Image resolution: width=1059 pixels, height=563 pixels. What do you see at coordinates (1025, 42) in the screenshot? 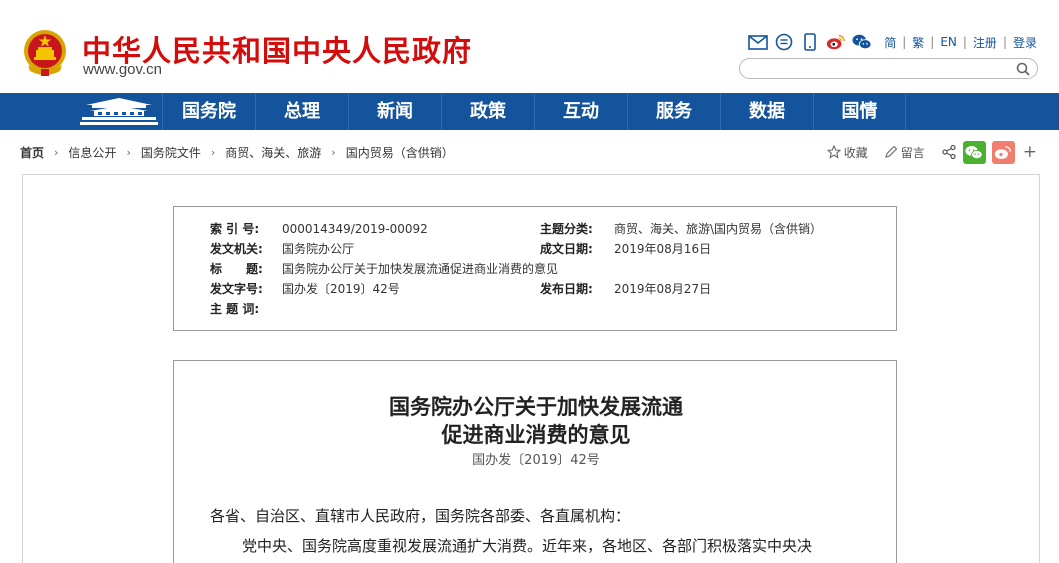
I see `login-link: 登录` at bounding box center [1025, 42].